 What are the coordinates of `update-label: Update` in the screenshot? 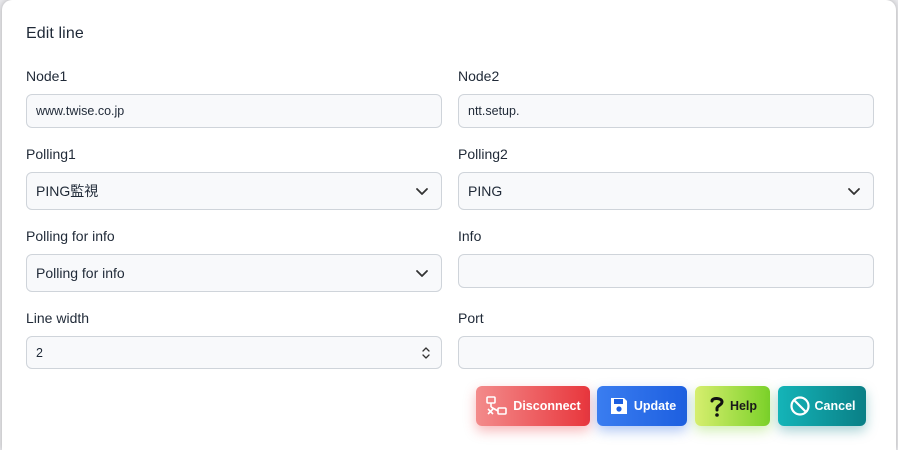 It's located at (655, 406).